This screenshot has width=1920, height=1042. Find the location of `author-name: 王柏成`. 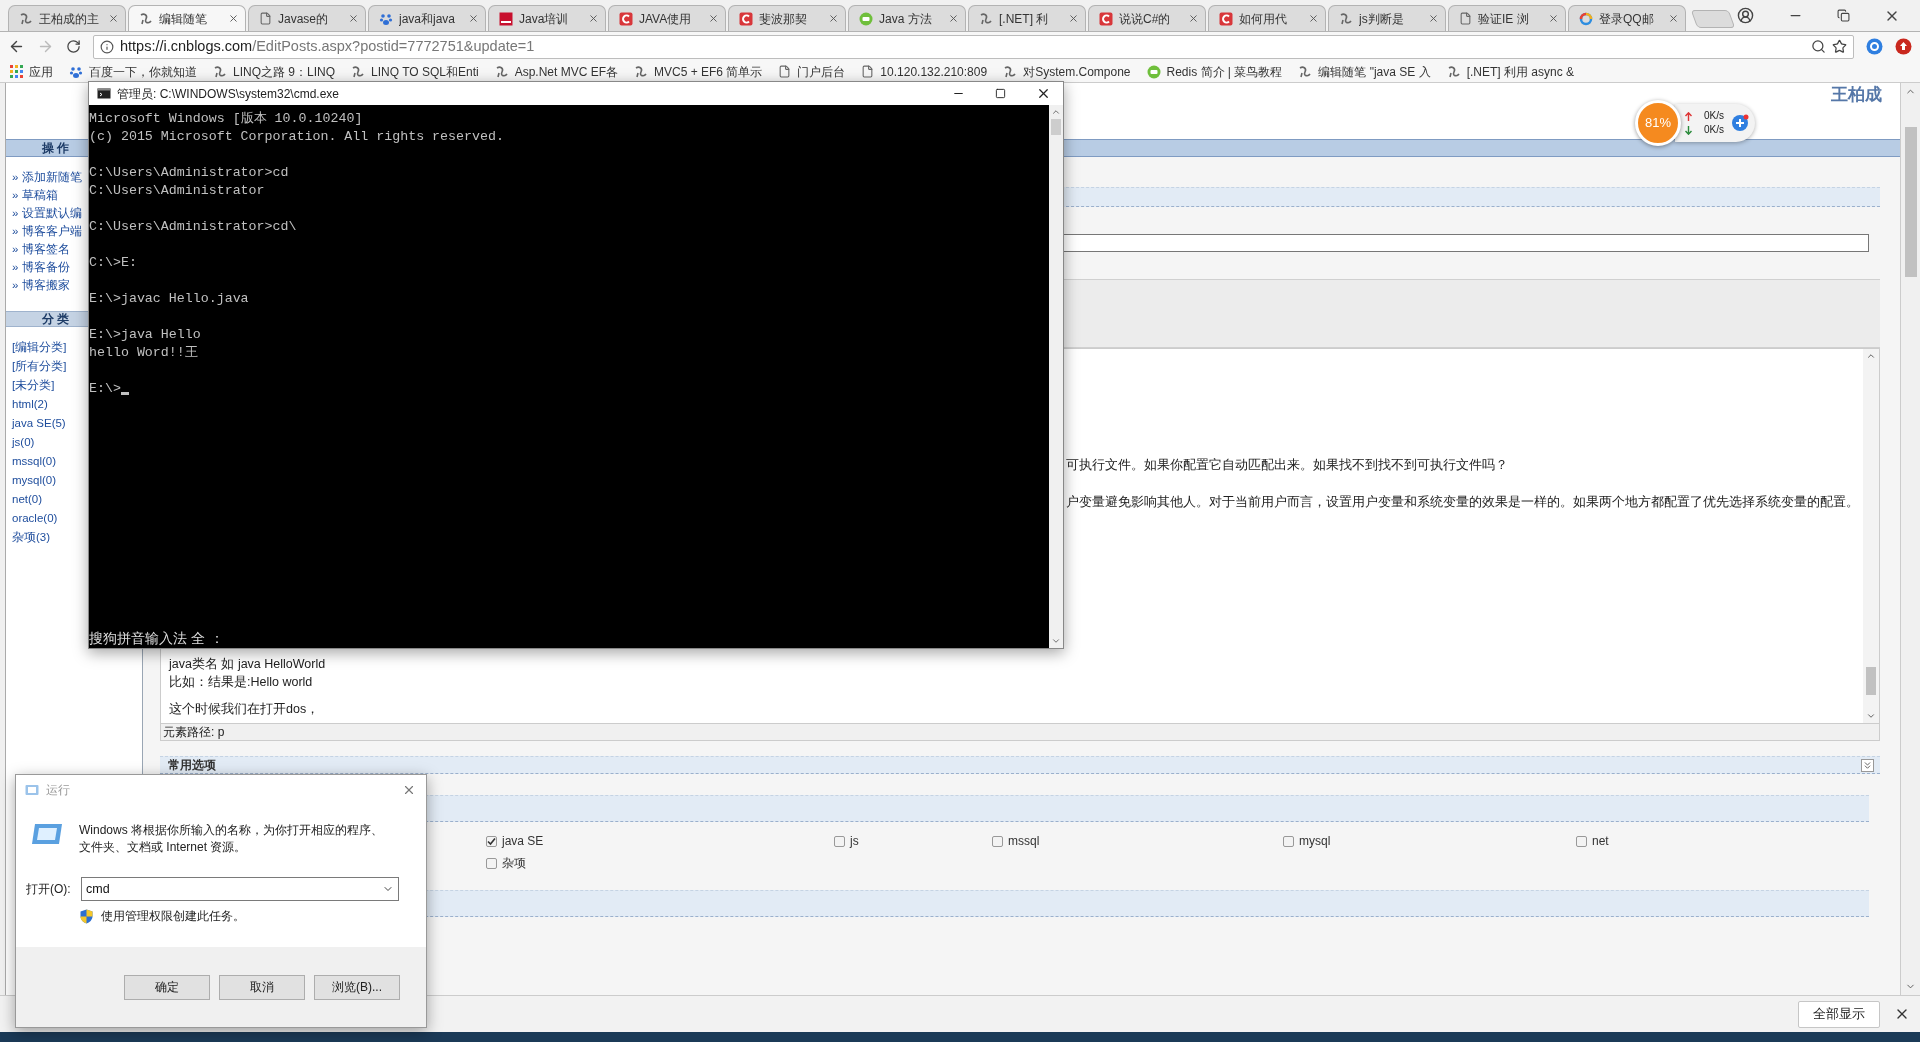

author-name: 王柏成 is located at coordinates (1856, 95).